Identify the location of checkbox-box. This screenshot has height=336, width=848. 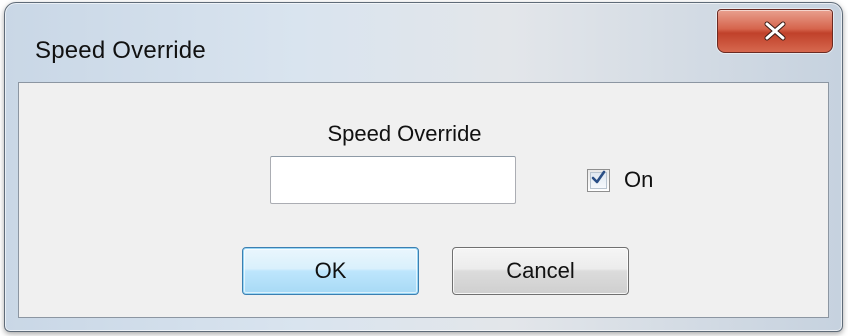
(598, 180).